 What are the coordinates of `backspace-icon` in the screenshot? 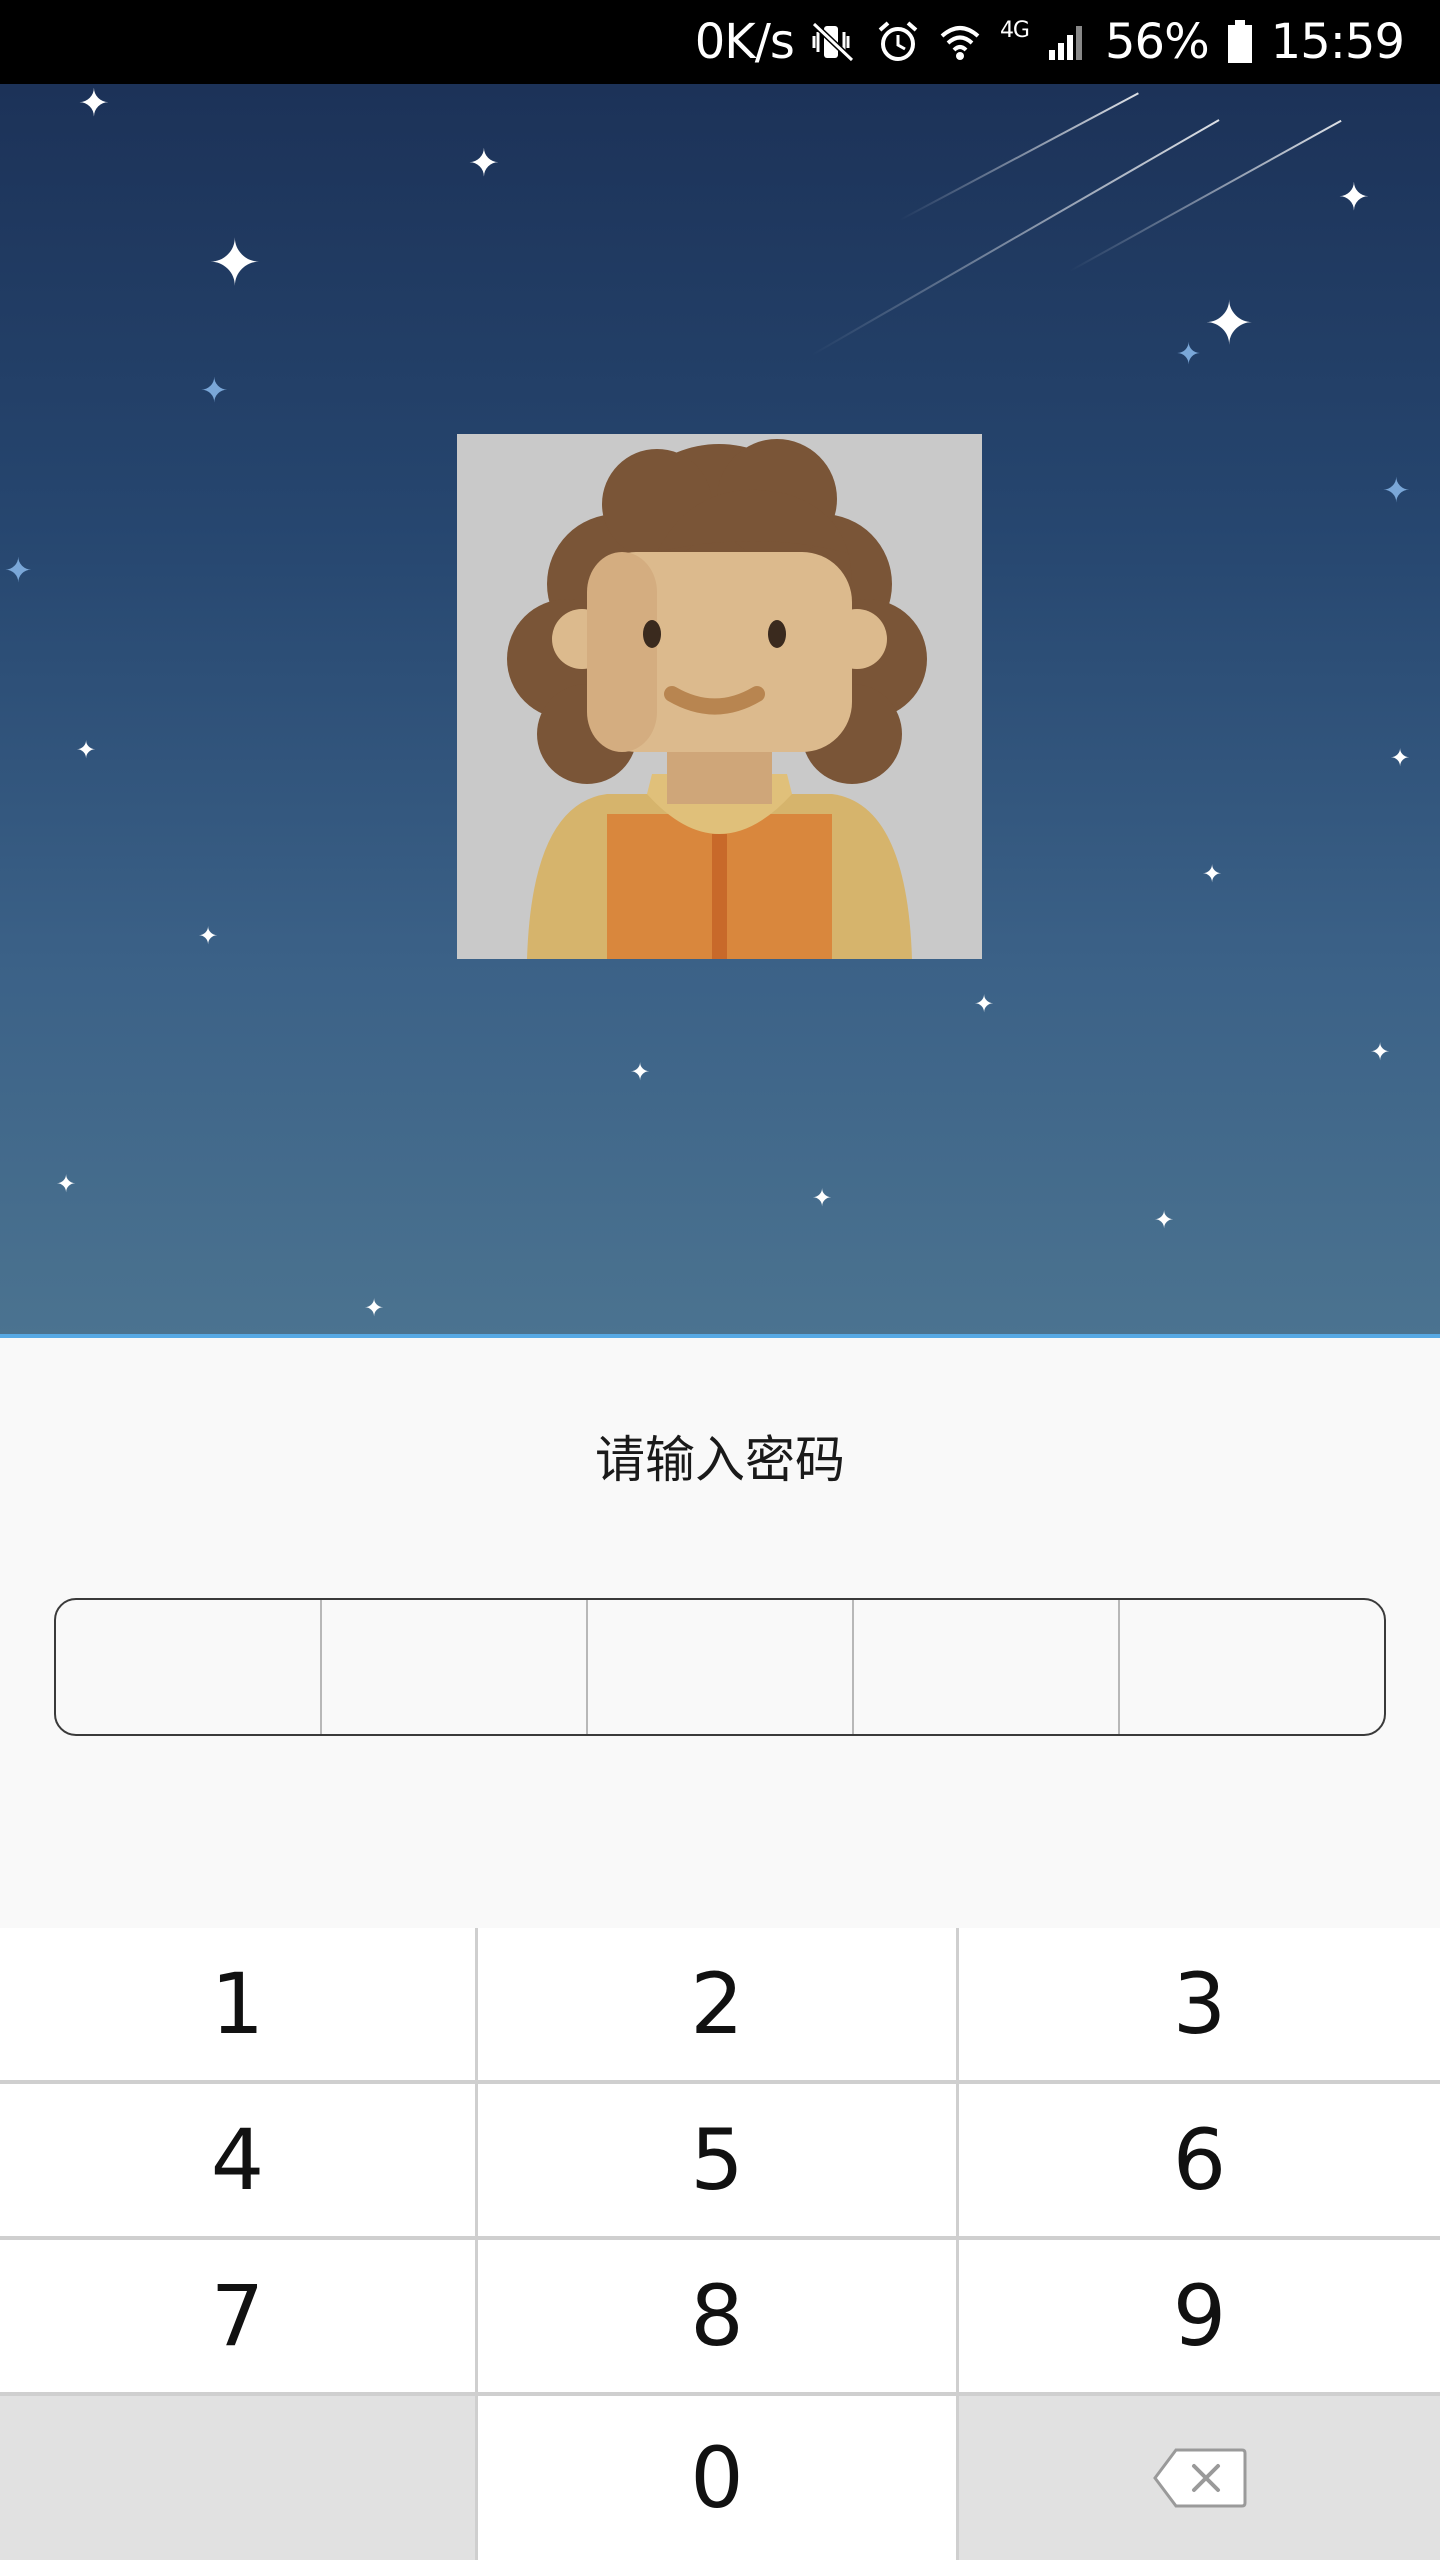 It's located at (1199, 2478).